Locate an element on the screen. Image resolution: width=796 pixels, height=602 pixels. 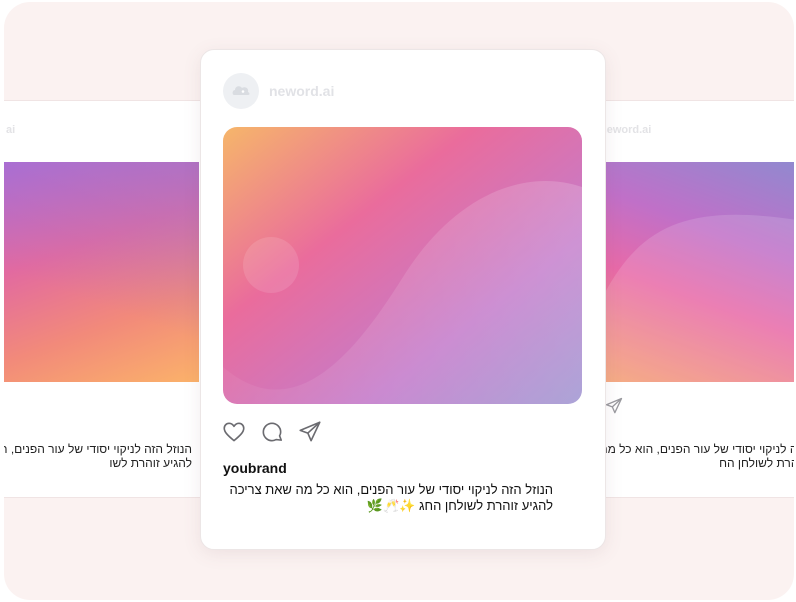
post-header: neword.ai is located at coordinates (278, 91).